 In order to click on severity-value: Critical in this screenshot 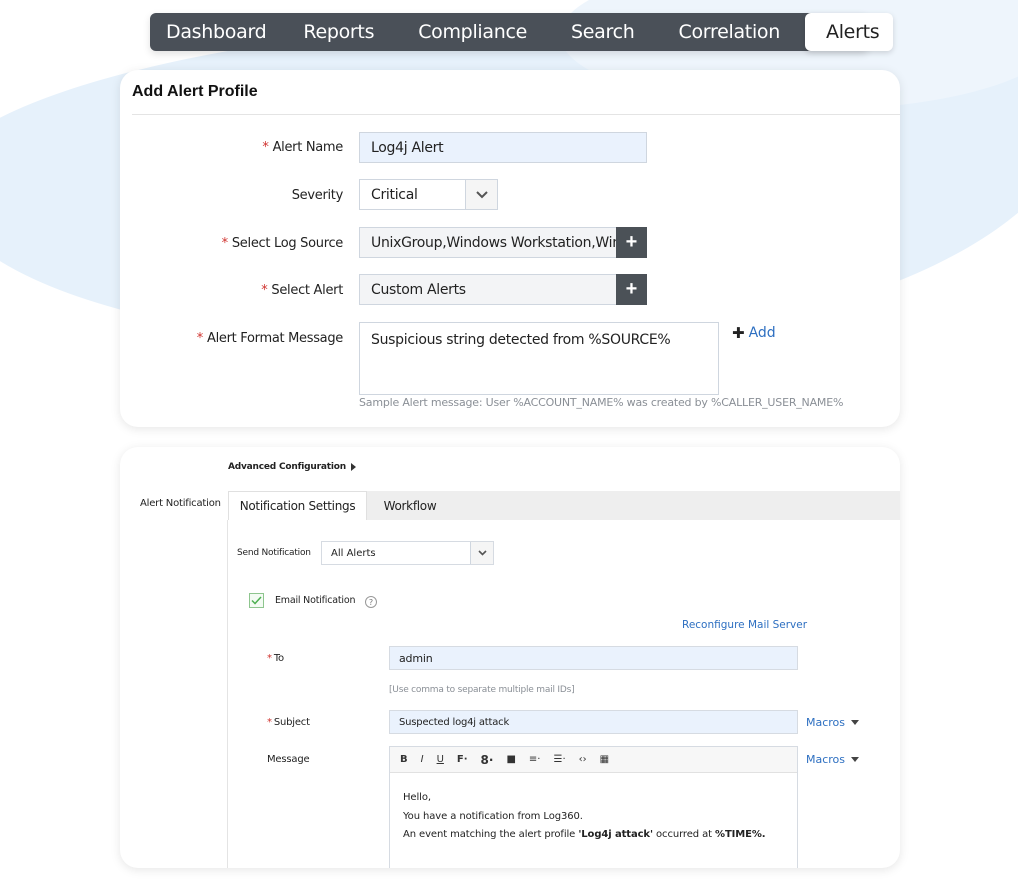, I will do `click(394, 194)`.